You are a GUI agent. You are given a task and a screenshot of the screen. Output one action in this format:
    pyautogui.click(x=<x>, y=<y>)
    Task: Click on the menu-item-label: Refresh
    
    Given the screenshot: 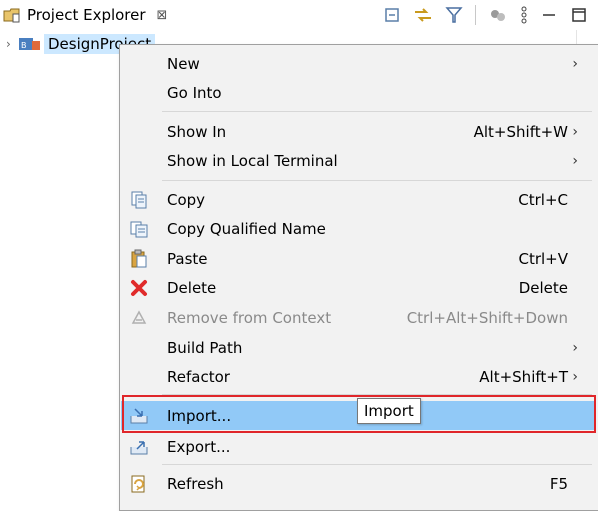 What is the action you would take?
    pyautogui.click(x=195, y=483)
    